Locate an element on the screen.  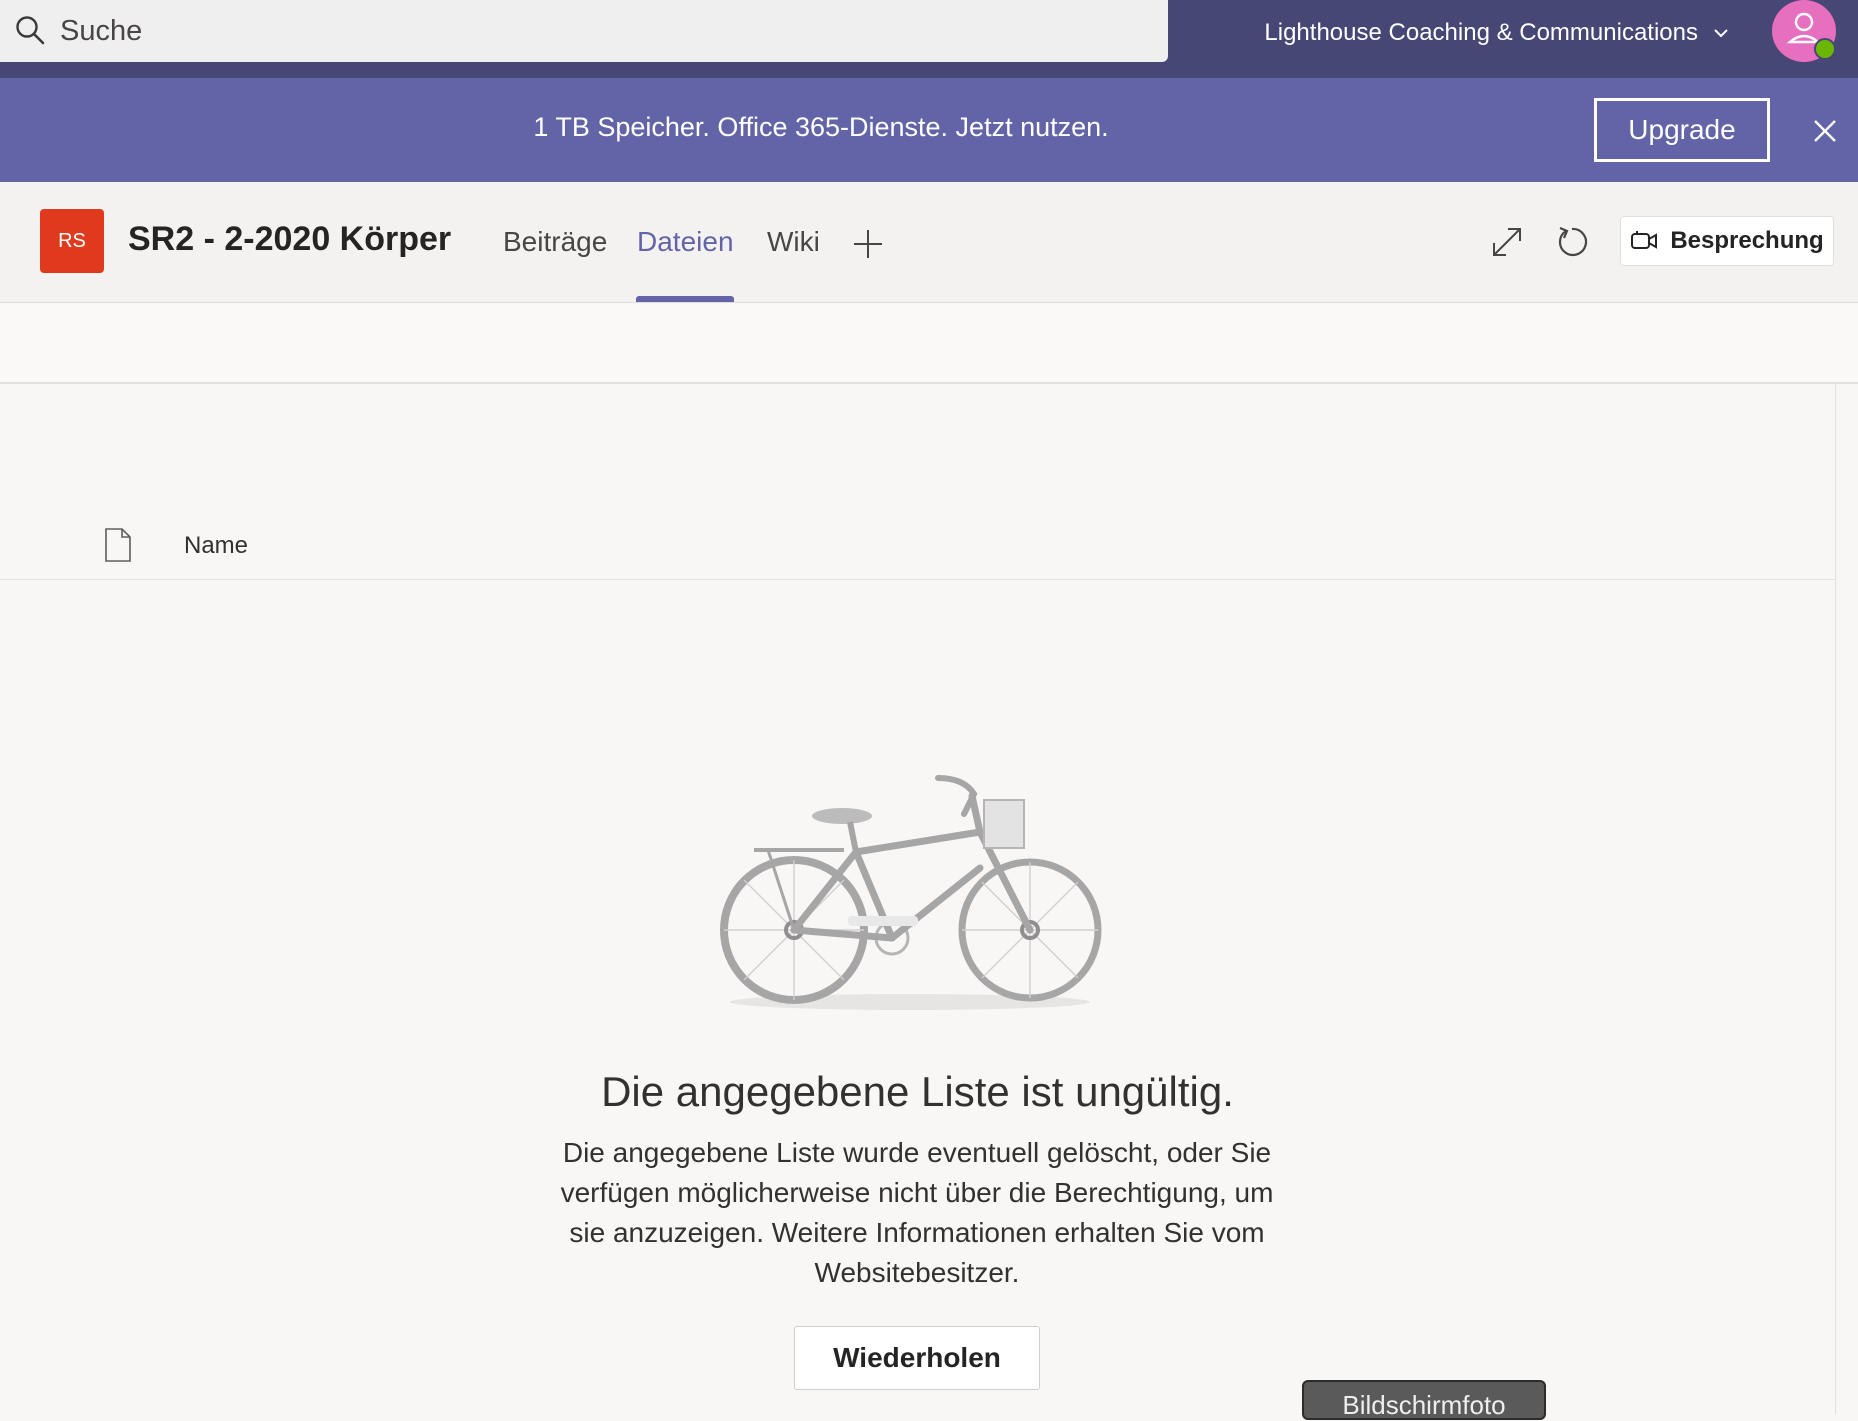
tab-wiki: Wiki is located at coordinates (793, 242).